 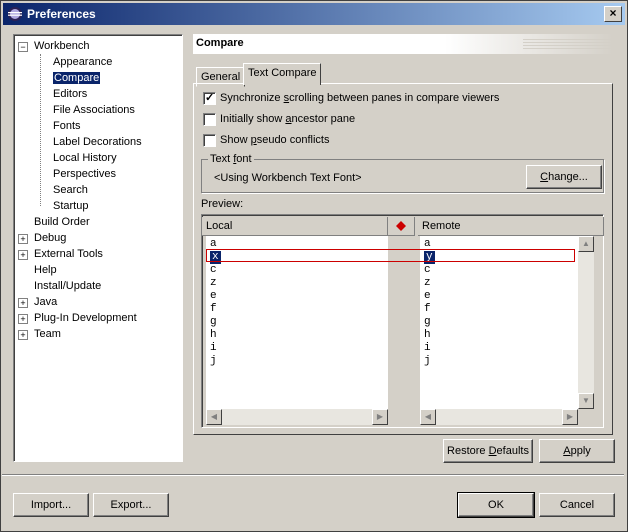 I want to click on tree-item: Help, so click(x=45, y=270).